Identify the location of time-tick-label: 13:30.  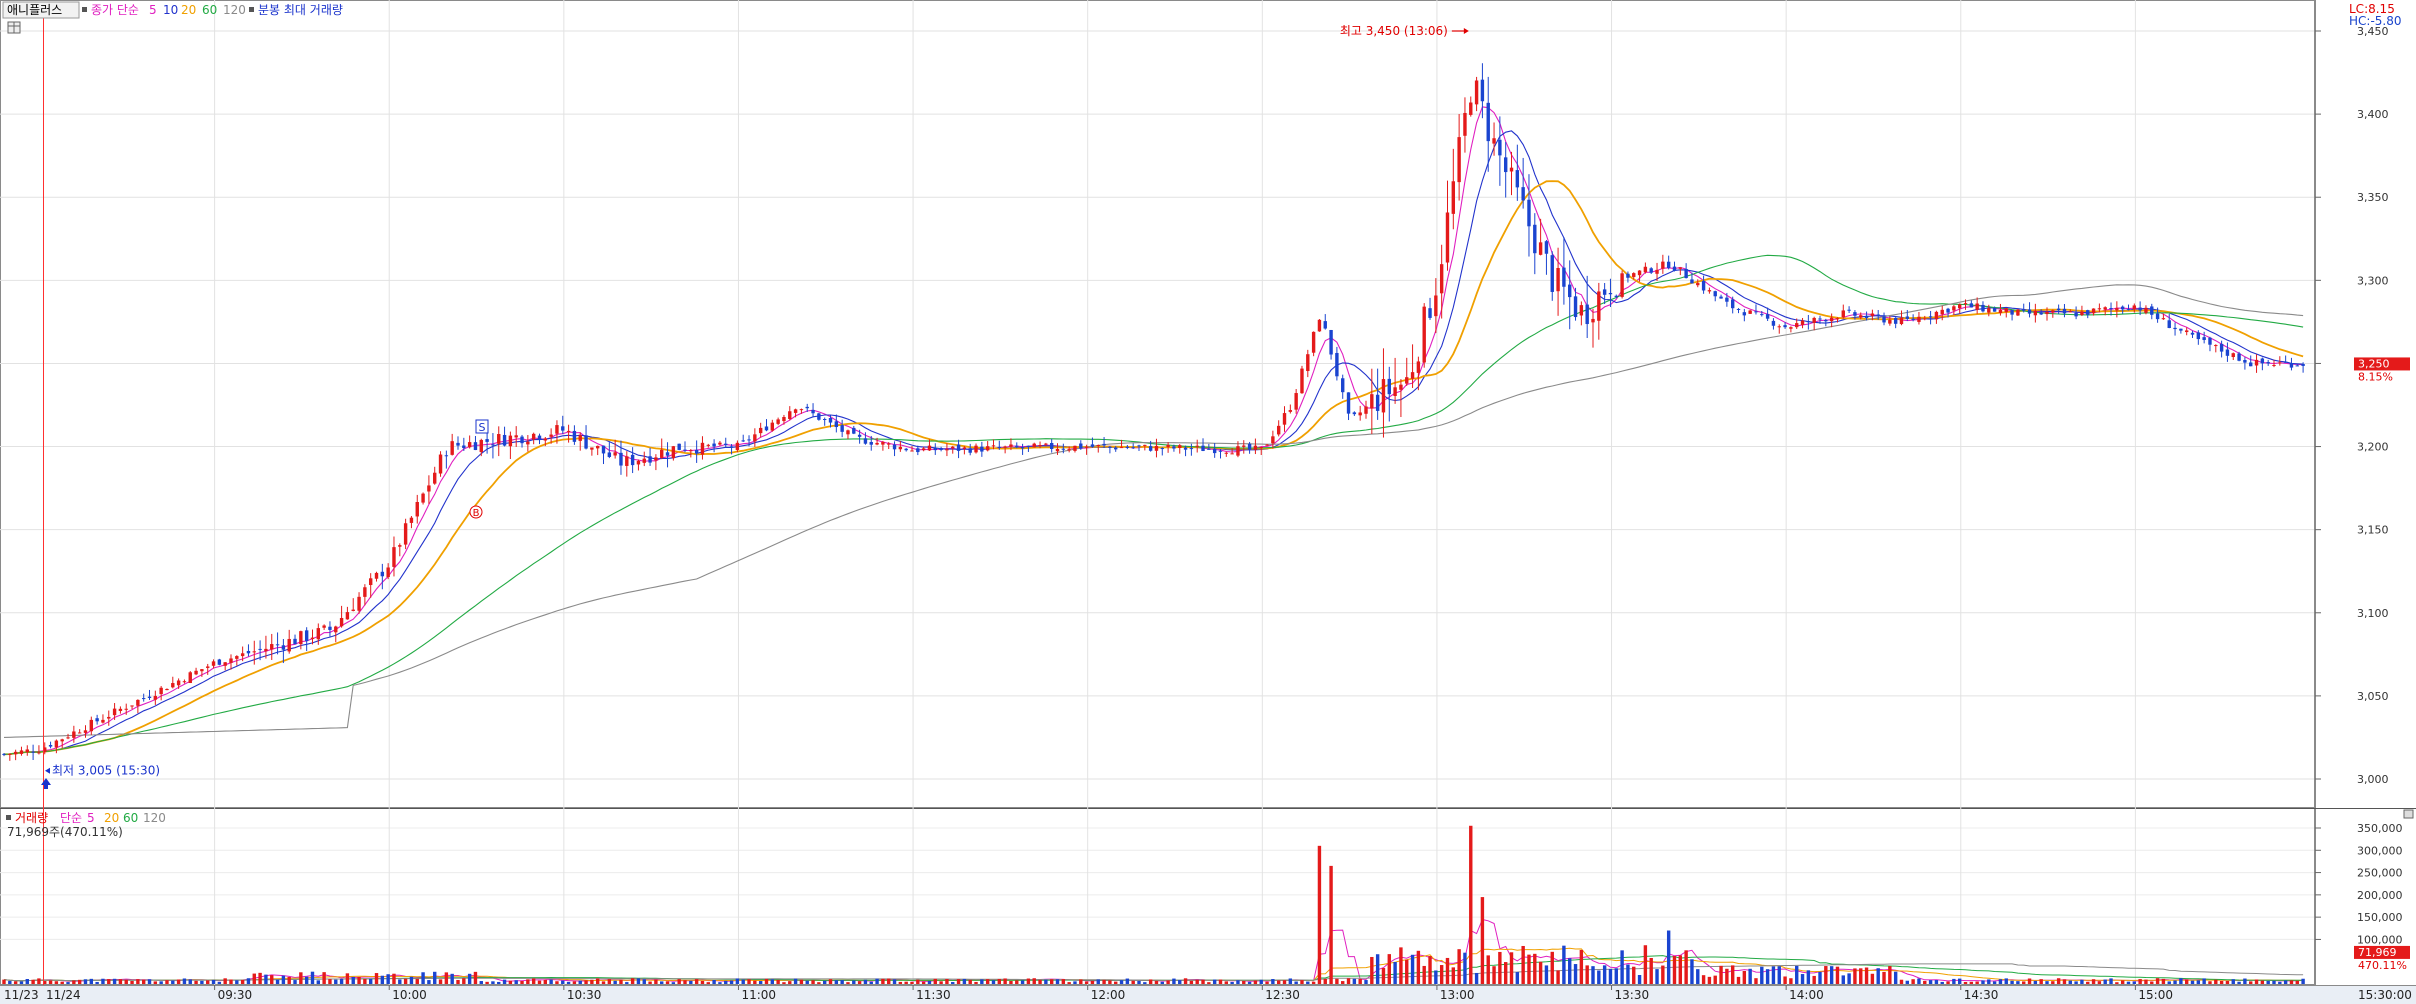
(1632, 995).